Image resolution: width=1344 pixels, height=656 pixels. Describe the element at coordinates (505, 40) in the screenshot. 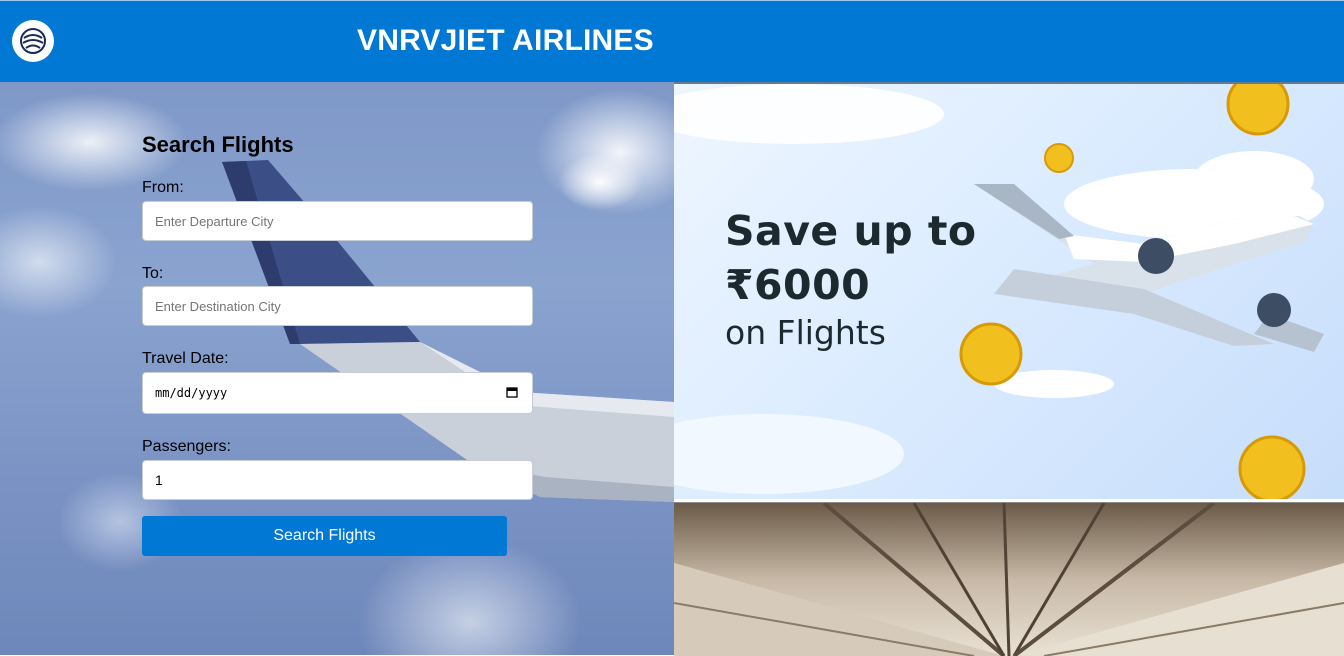

I see `app-title: VNRVJIET AIRLINES` at that location.